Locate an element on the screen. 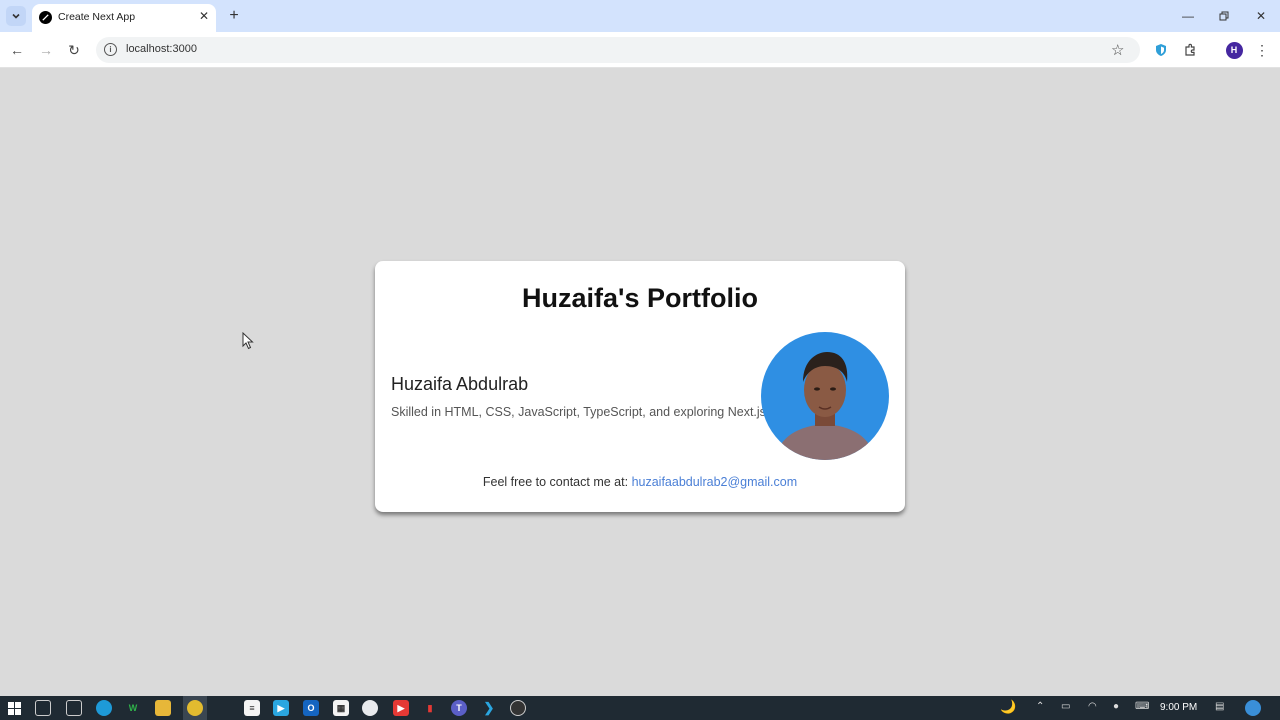 The height and width of the screenshot is (720, 1280). close-tab-icon: ✕ is located at coordinates (204, 16).